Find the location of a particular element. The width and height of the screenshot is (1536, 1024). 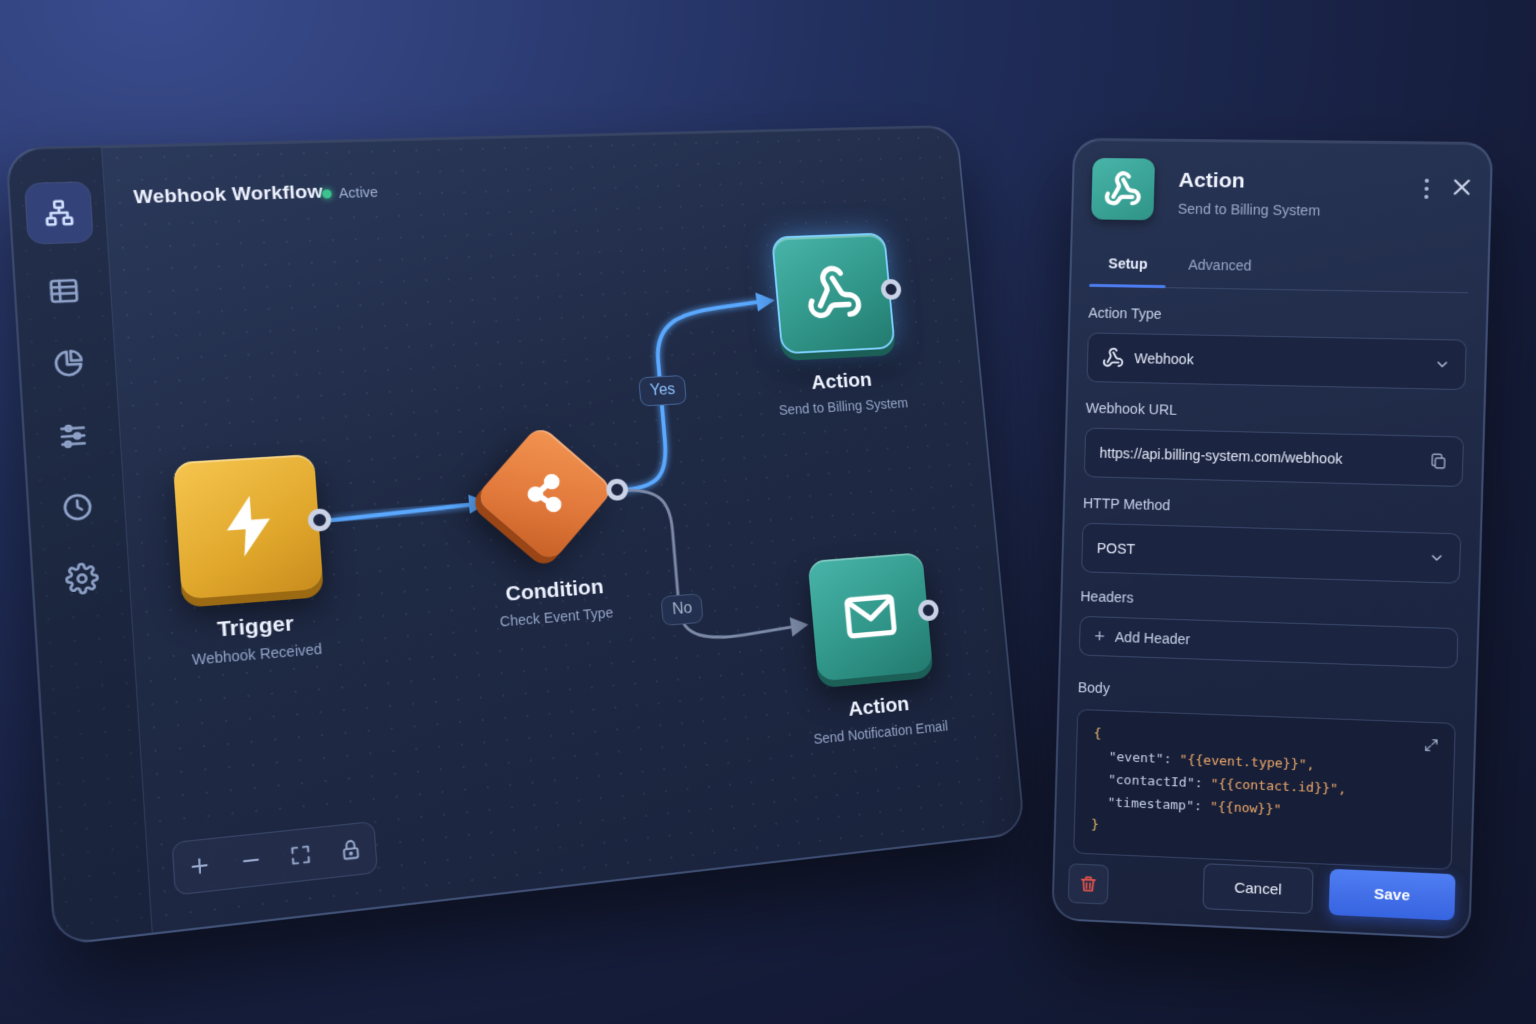

body-key: "timestamp" is located at coordinates (1151, 804).